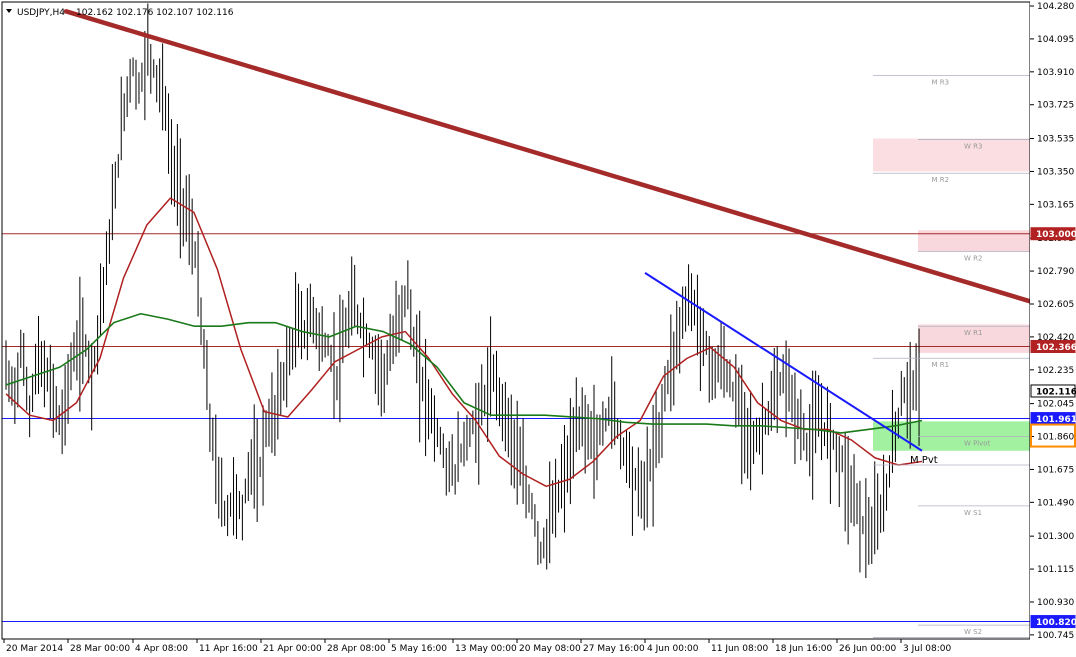  Describe the element at coordinates (973, 333) in the screenshot. I see `pivot-level-label: W R1` at that location.